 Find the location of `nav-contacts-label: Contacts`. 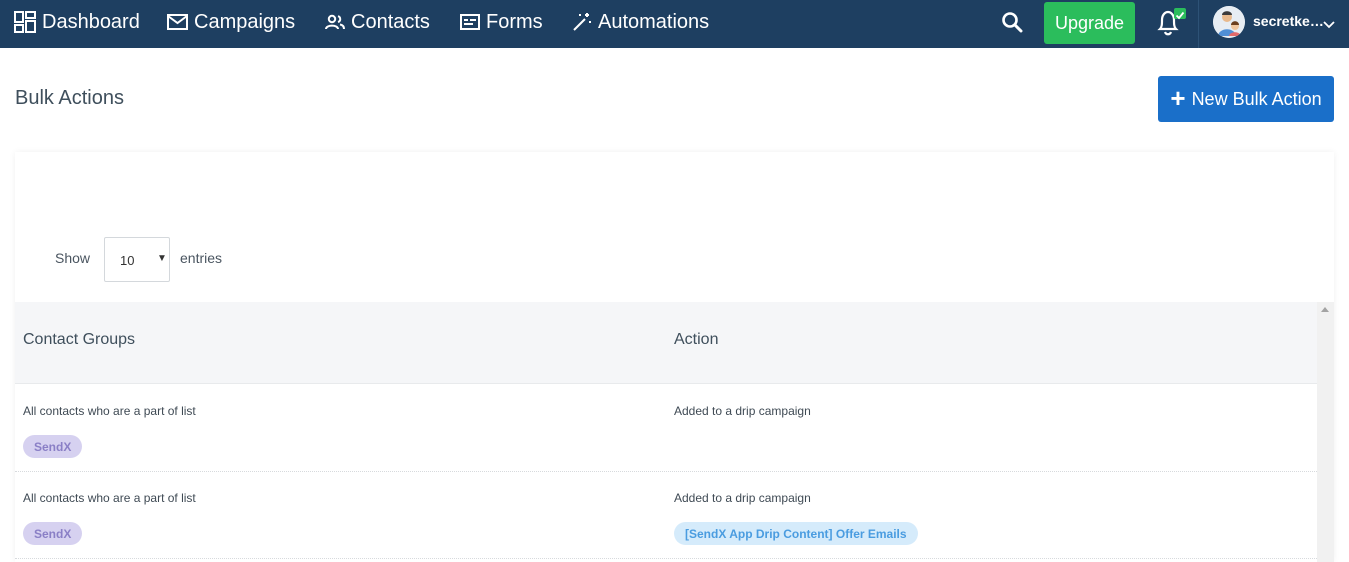

nav-contacts-label: Contacts is located at coordinates (390, 21).